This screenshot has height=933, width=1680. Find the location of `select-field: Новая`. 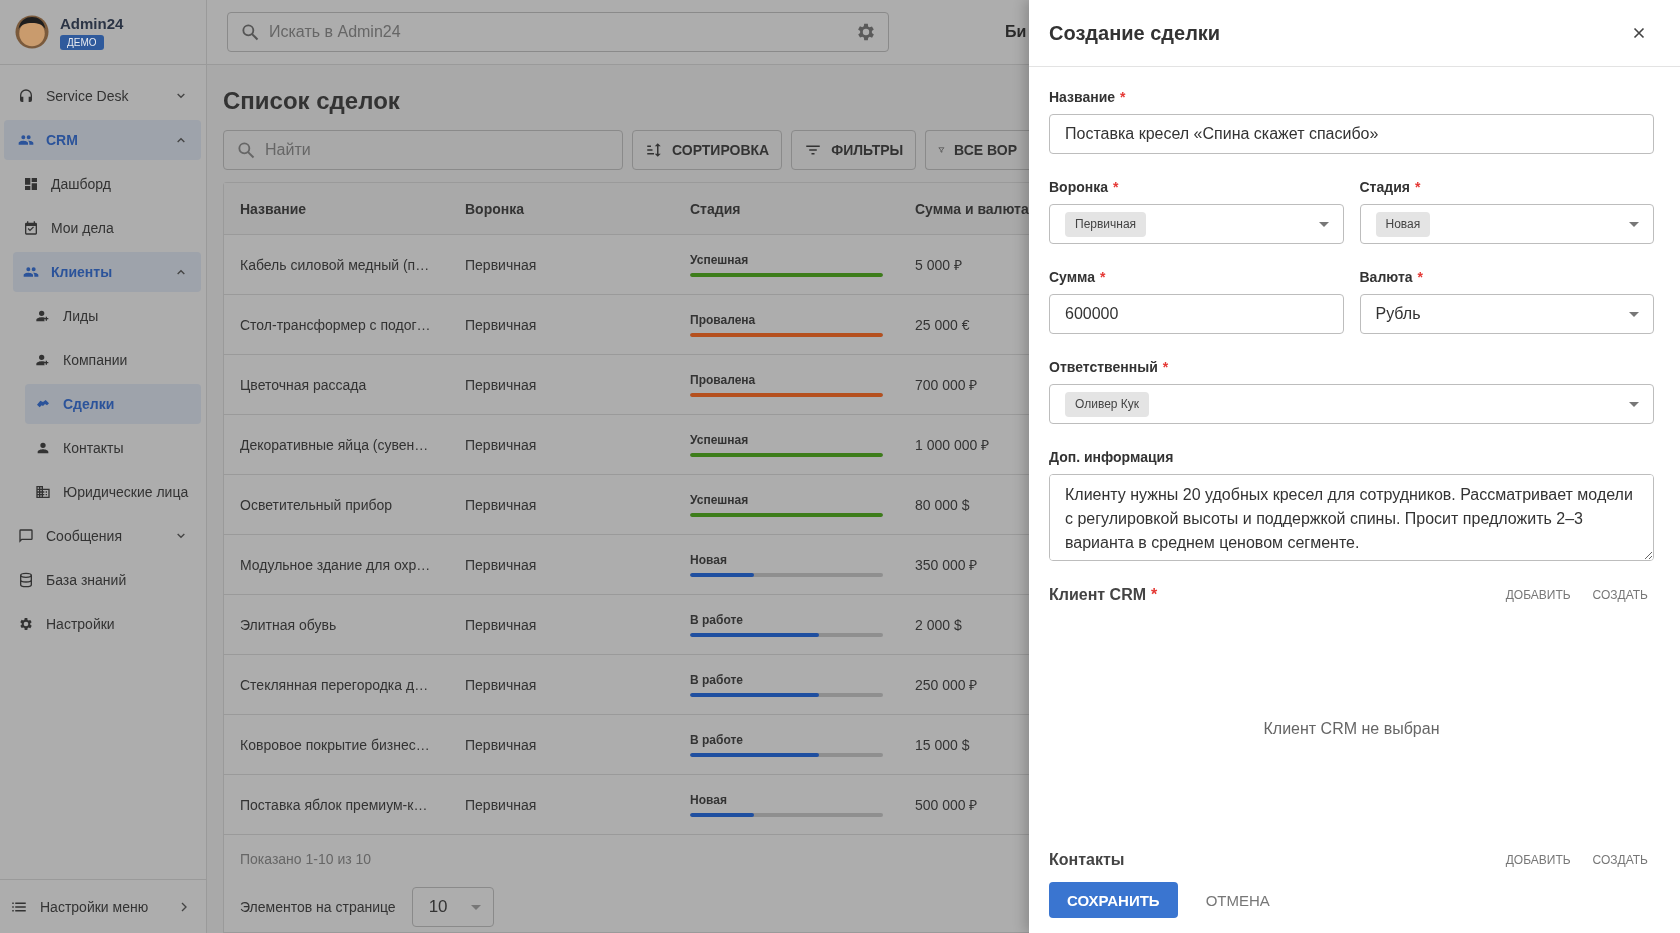

select-field: Новая is located at coordinates (1506, 224).